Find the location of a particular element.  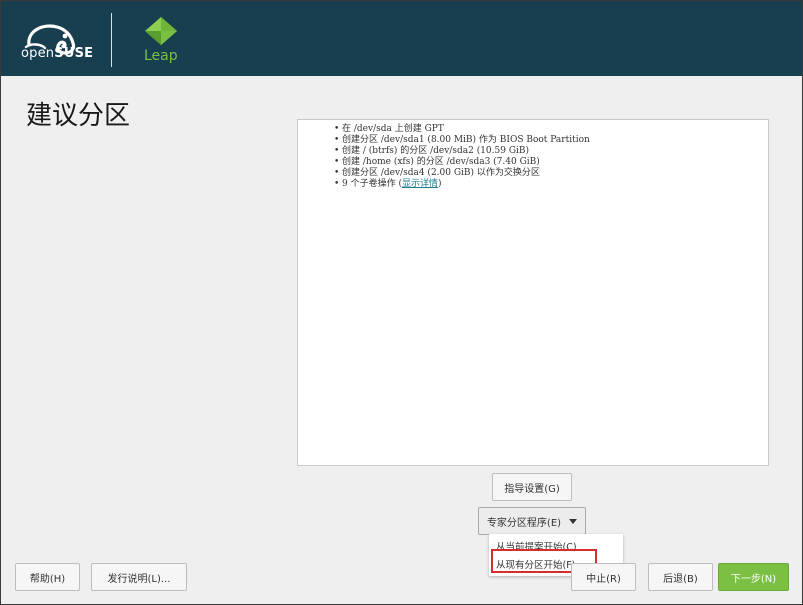

list-item-subvolumes: 9 个子卷操作 (显示详情) is located at coordinates (551, 184).